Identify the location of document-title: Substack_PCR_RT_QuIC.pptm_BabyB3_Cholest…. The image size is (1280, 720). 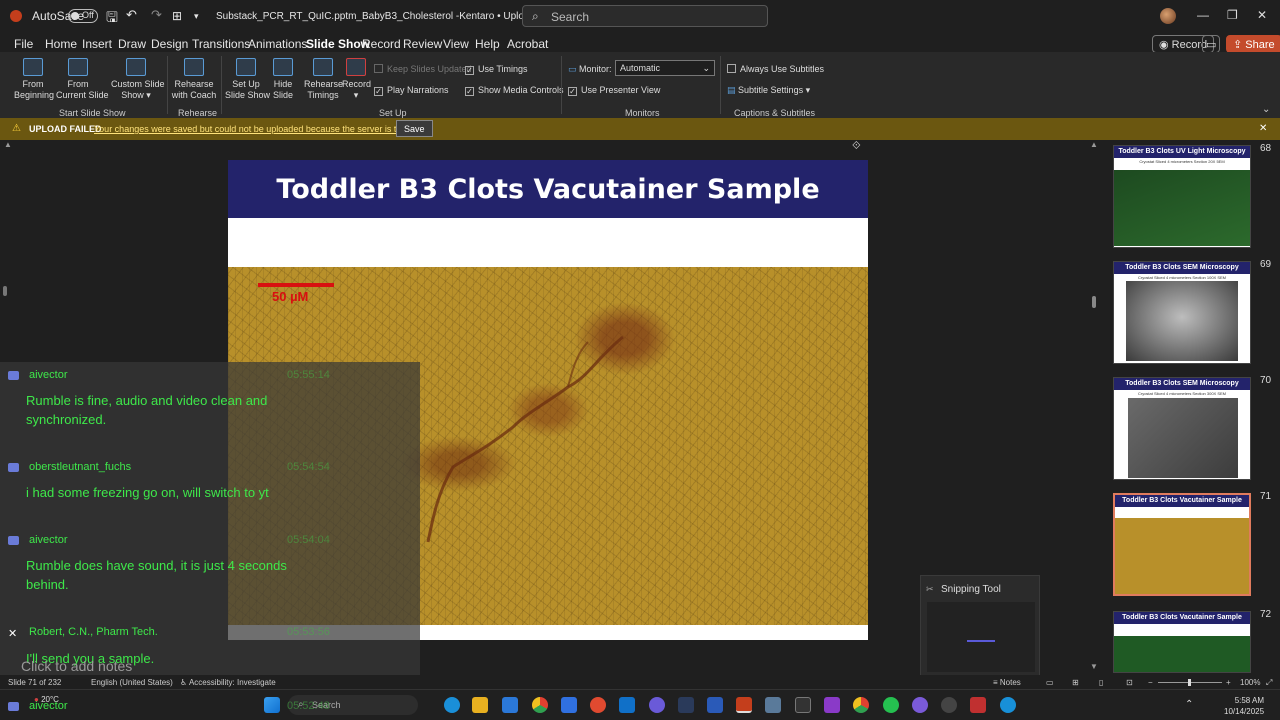
(390, 16).